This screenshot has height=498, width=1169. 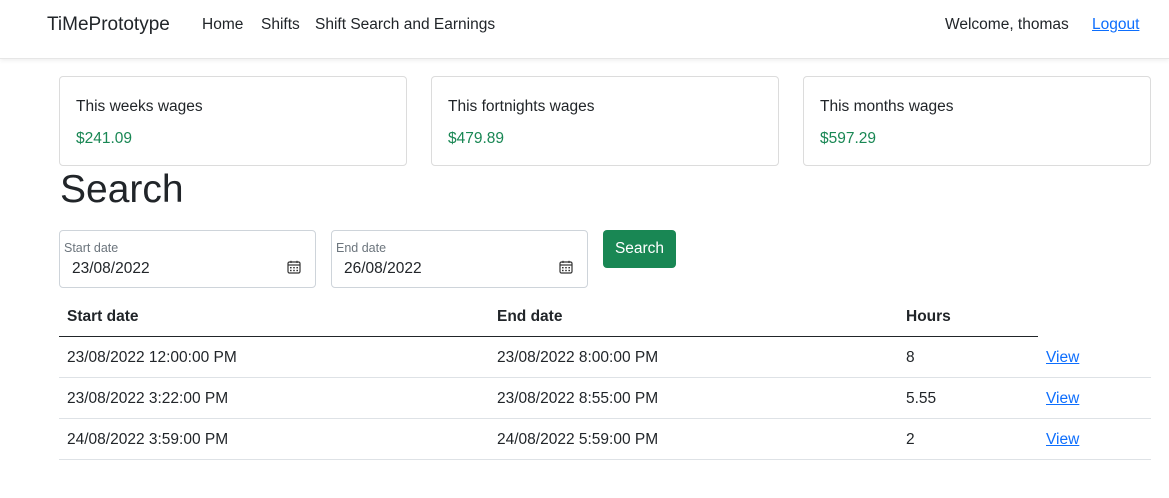 I want to click on row-end-date: 23/08/2022 8:00:00 PM, so click(x=578, y=357).